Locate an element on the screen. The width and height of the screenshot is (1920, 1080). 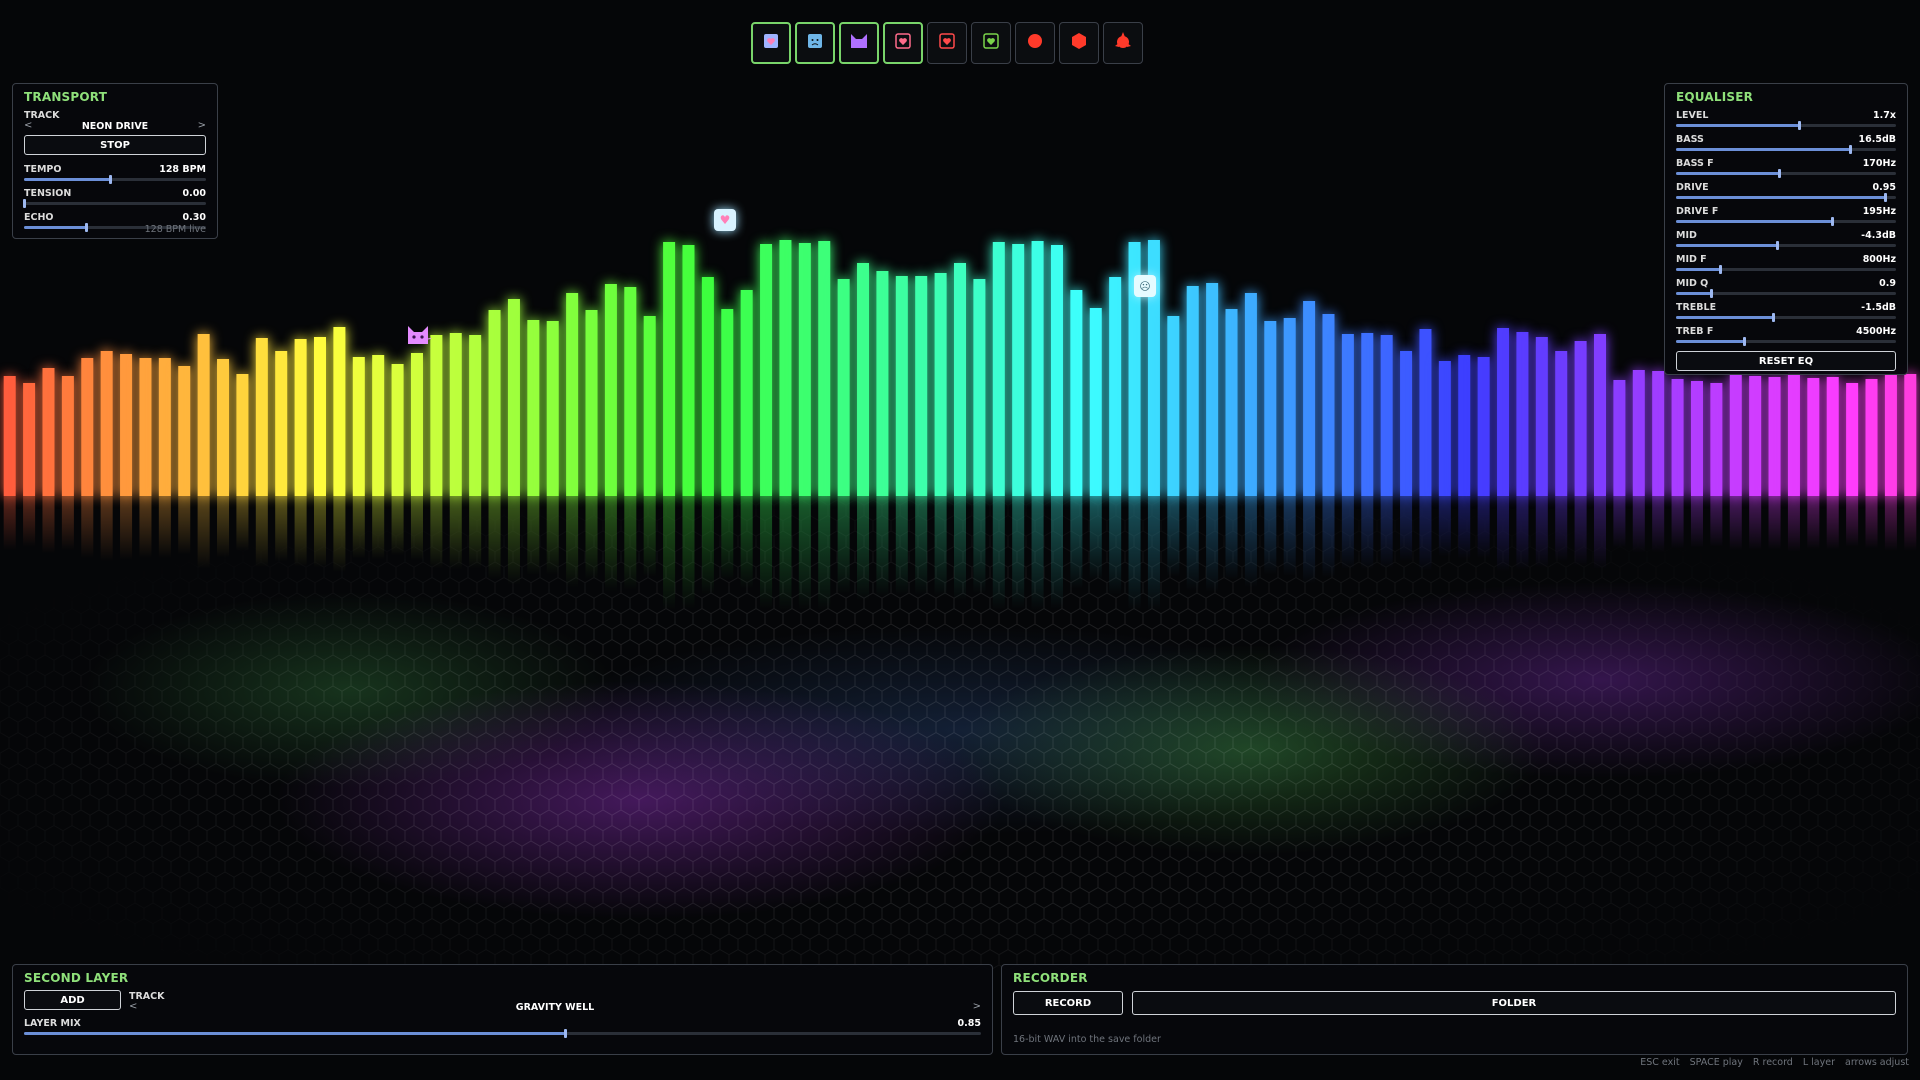
heart-box-icon is located at coordinates (903, 43).